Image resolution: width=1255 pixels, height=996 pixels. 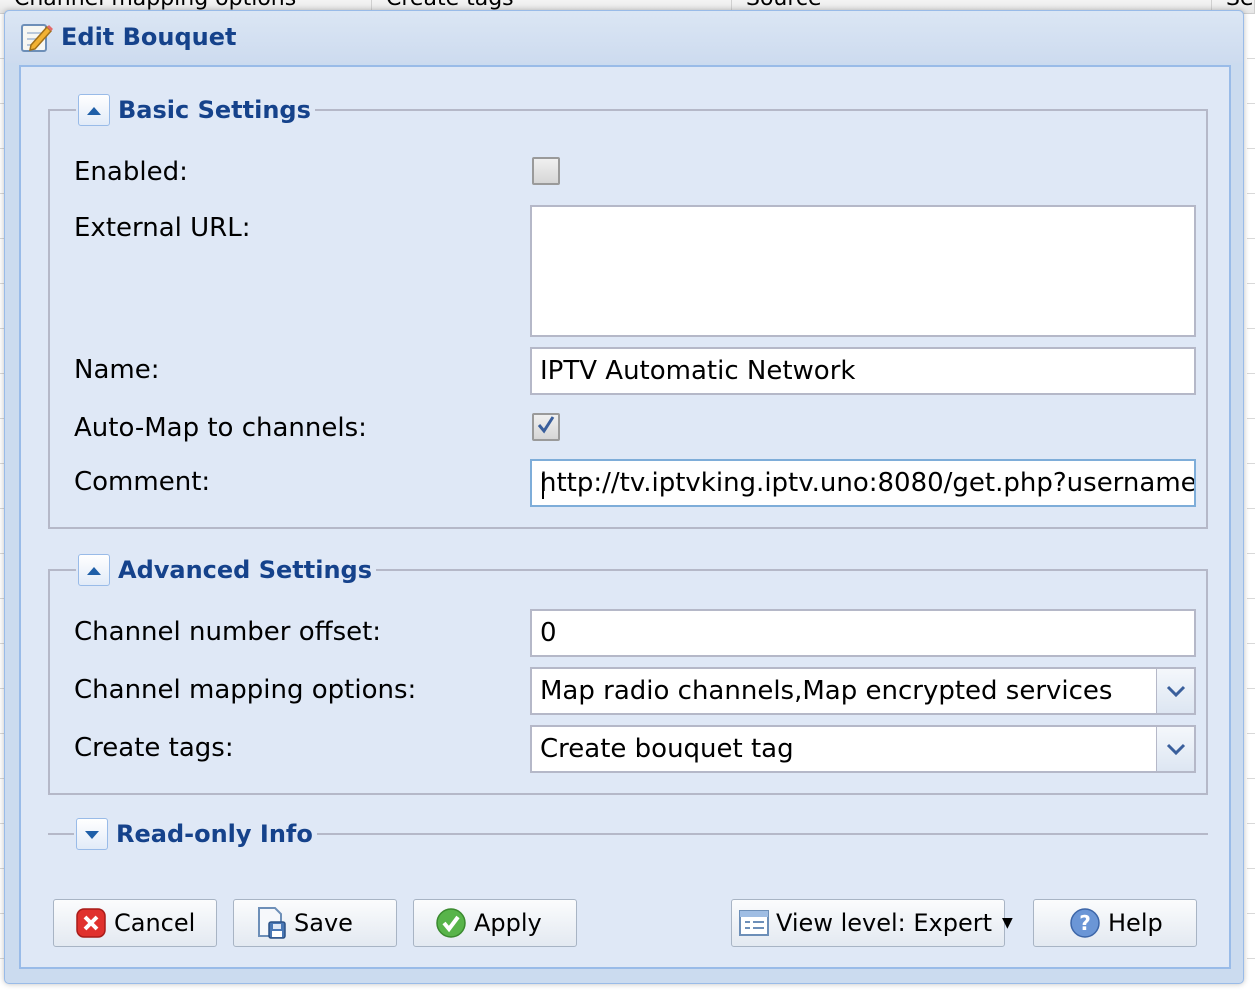 I want to click on comment-label: Comment:, so click(x=142, y=482).